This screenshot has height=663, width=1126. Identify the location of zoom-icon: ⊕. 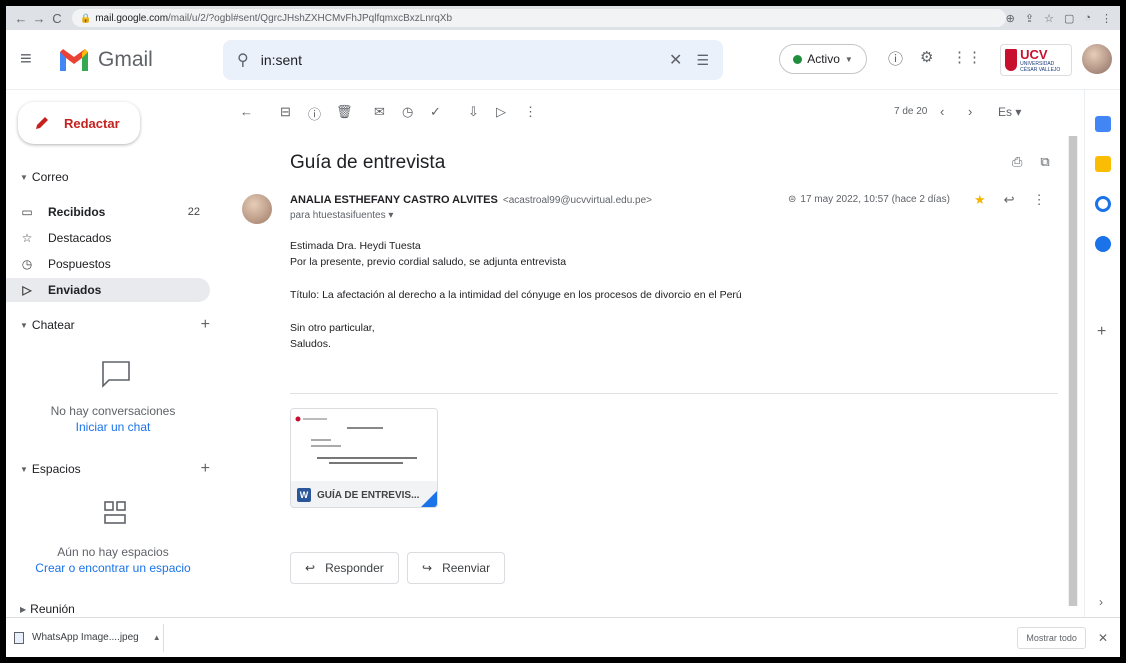
(1010, 18).